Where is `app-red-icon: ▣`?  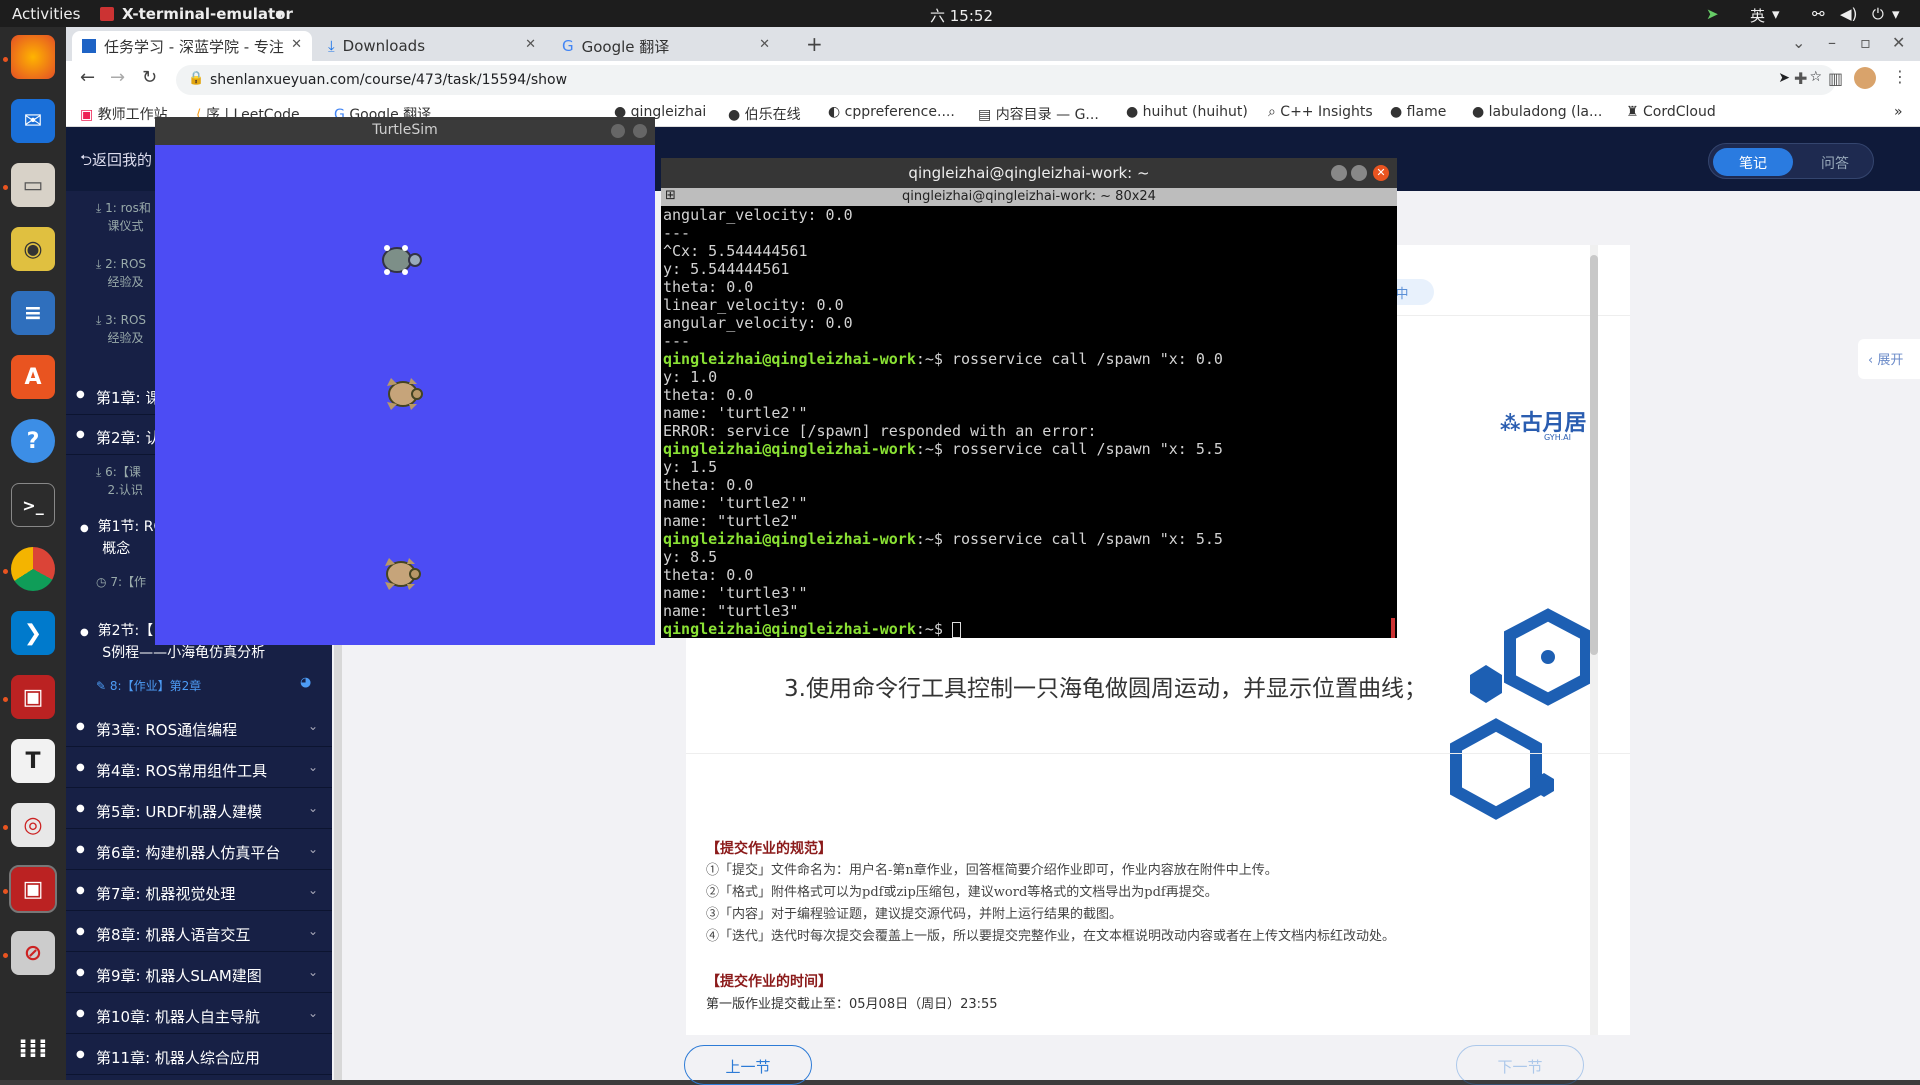 app-red-icon: ▣ is located at coordinates (33, 697).